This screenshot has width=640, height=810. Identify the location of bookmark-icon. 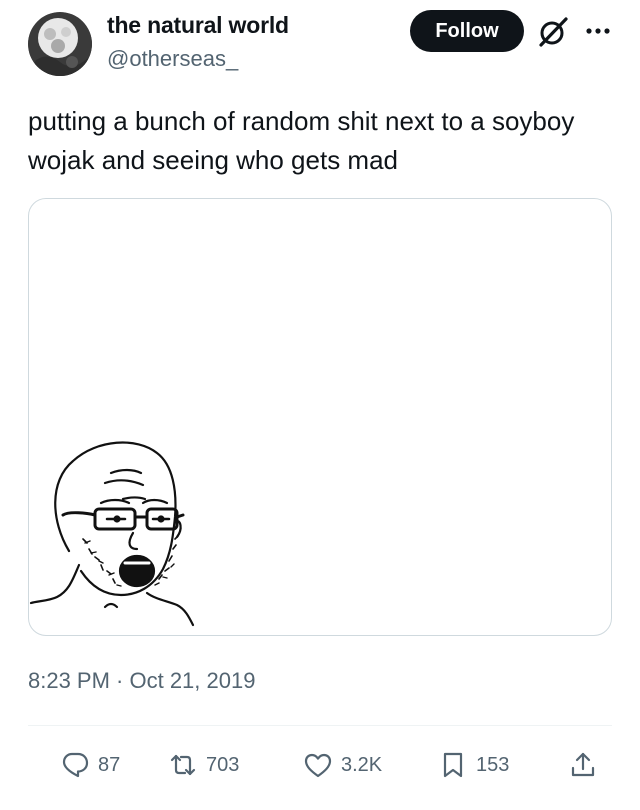
(453, 765).